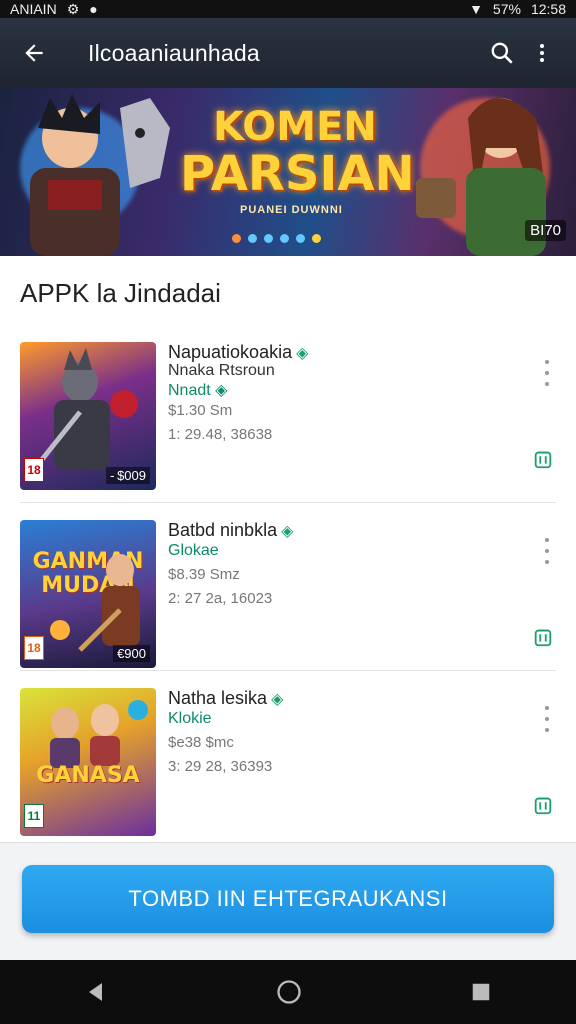  Describe the element at coordinates (481, 992) in the screenshot. I see `nav-recents-icon` at that location.